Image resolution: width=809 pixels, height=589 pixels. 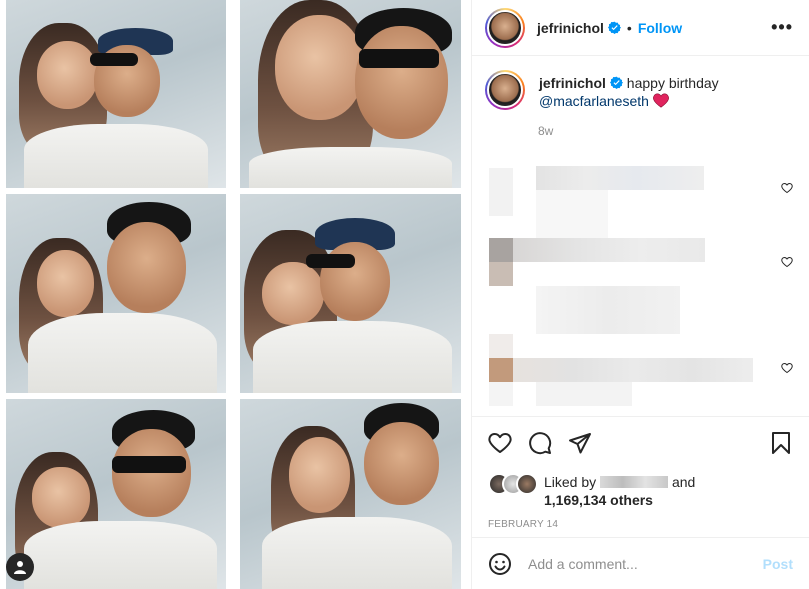 What do you see at coordinates (500, 564) in the screenshot?
I see `emoji-smiley-icon` at bounding box center [500, 564].